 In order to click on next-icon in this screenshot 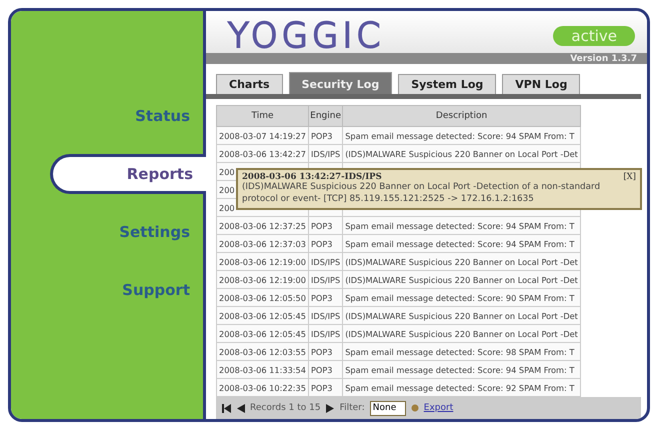, I will do `click(330, 408)`.